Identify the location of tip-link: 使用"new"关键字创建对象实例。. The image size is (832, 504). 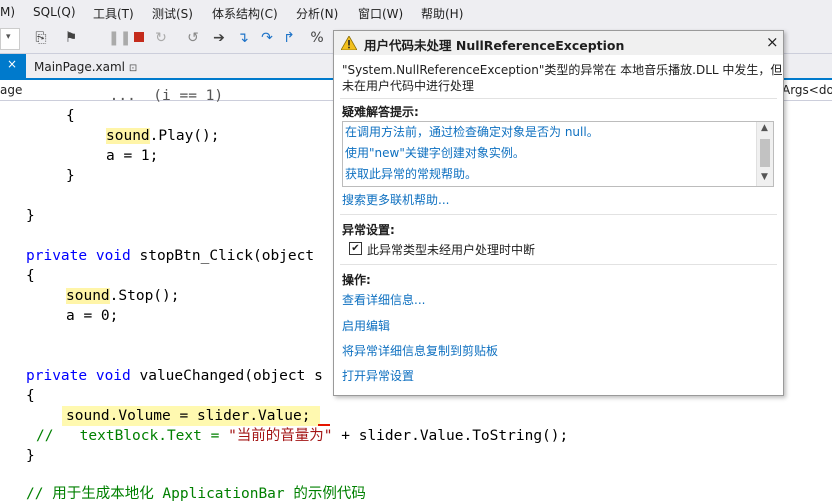
(435, 152).